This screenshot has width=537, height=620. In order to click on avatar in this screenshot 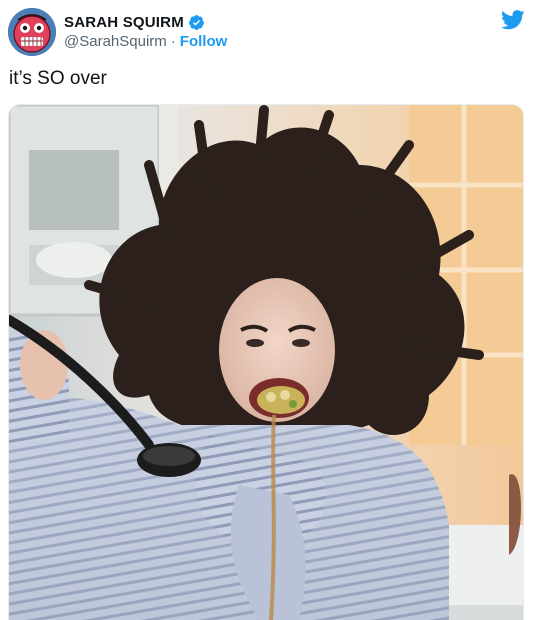, I will do `click(32, 32)`.